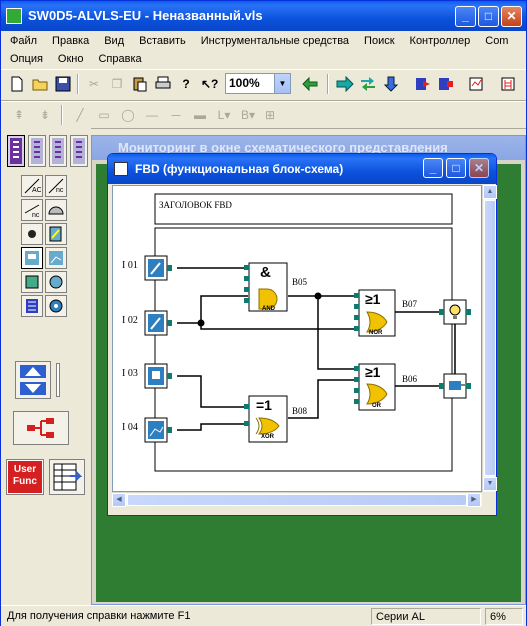 This screenshot has height=626, width=527. I want to click on copy-button: ❐, so click(117, 84).